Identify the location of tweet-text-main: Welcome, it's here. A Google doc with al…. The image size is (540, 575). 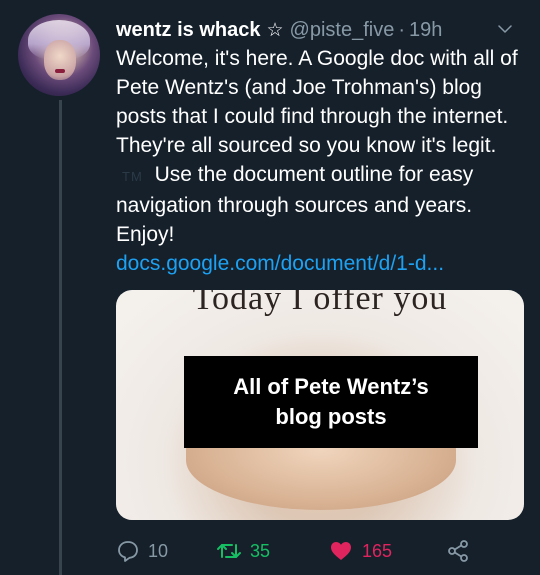
(317, 102).